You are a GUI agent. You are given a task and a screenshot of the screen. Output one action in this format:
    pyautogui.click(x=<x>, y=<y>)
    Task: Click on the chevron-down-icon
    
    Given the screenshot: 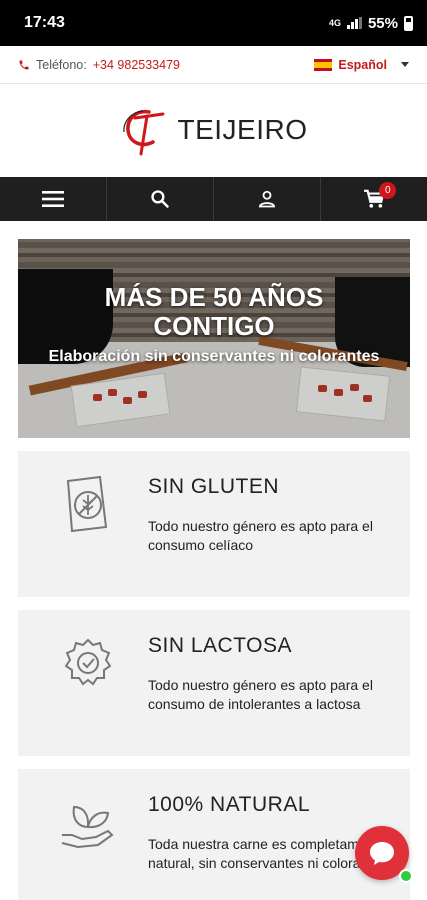 What is the action you would take?
    pyautogui.click(x=405, y=64)
    